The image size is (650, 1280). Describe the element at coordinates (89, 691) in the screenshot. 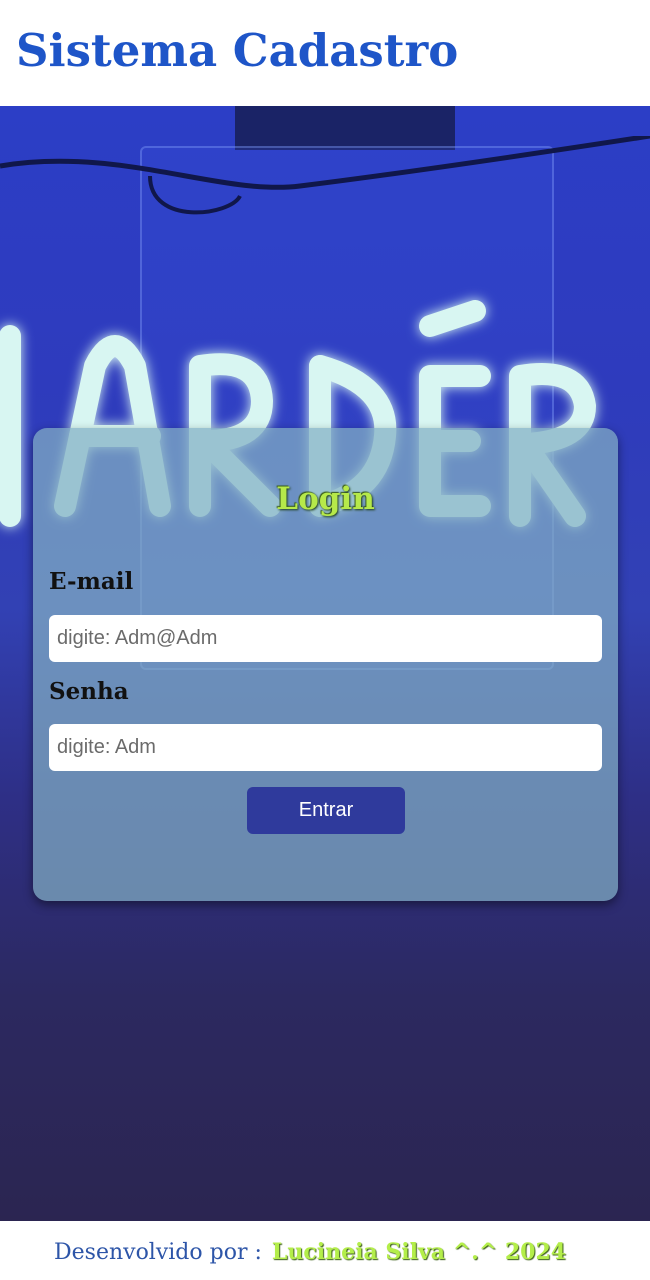

I see `password-label: Senha` at that location.